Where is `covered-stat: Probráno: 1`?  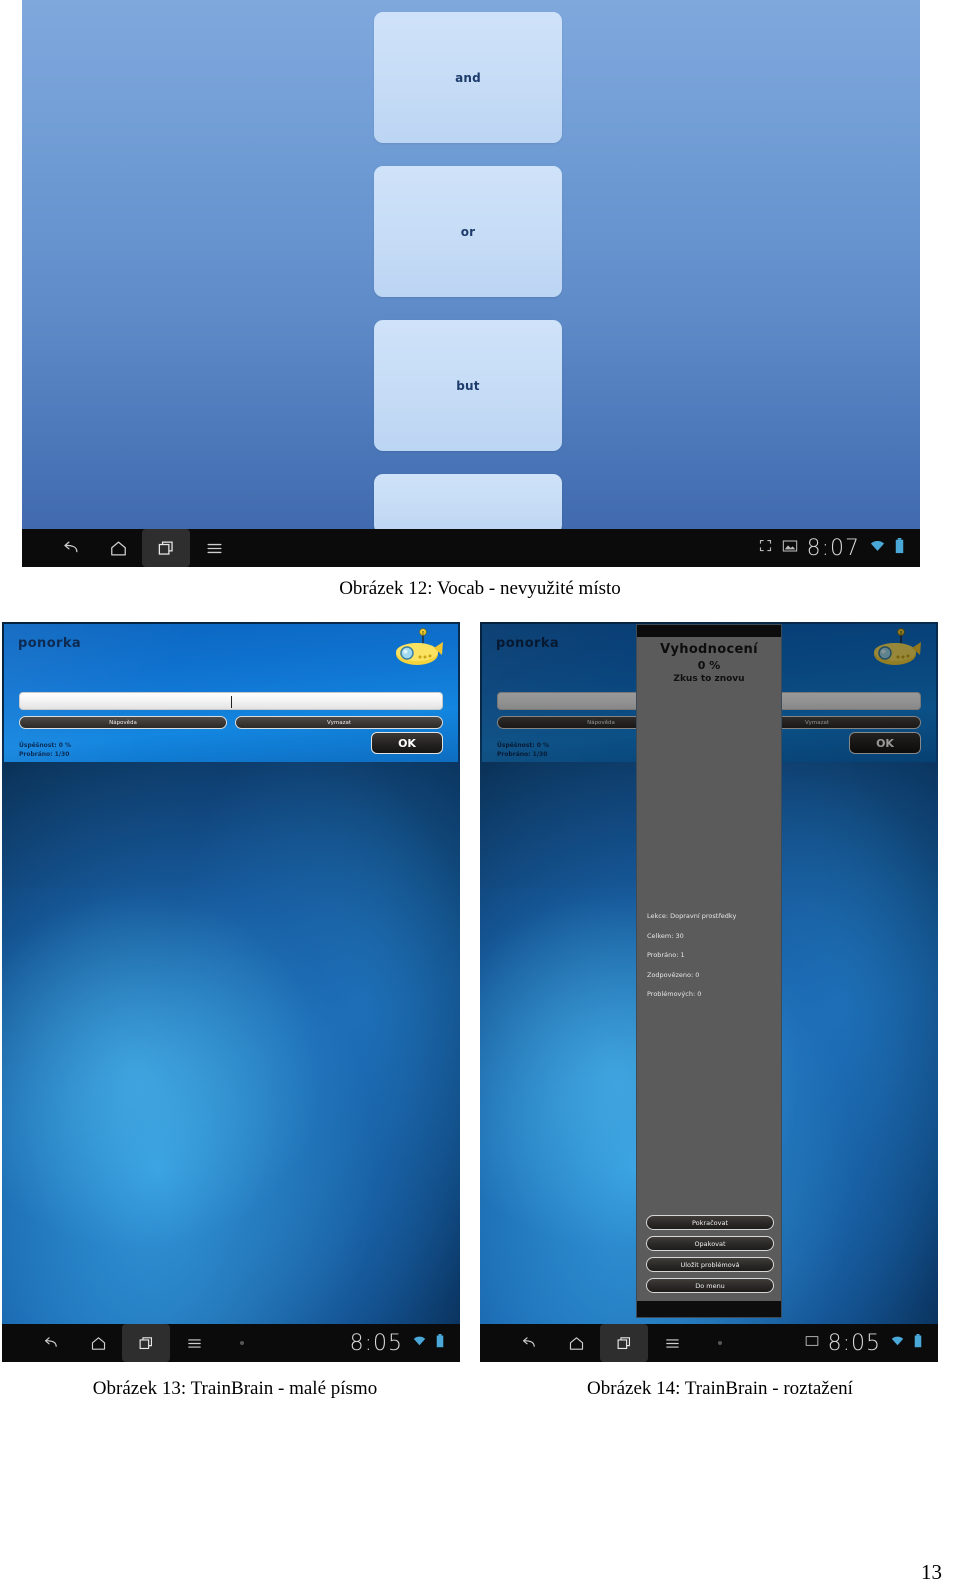
covered-stat: Probráno: 1 is located at coordinates (666, 955).